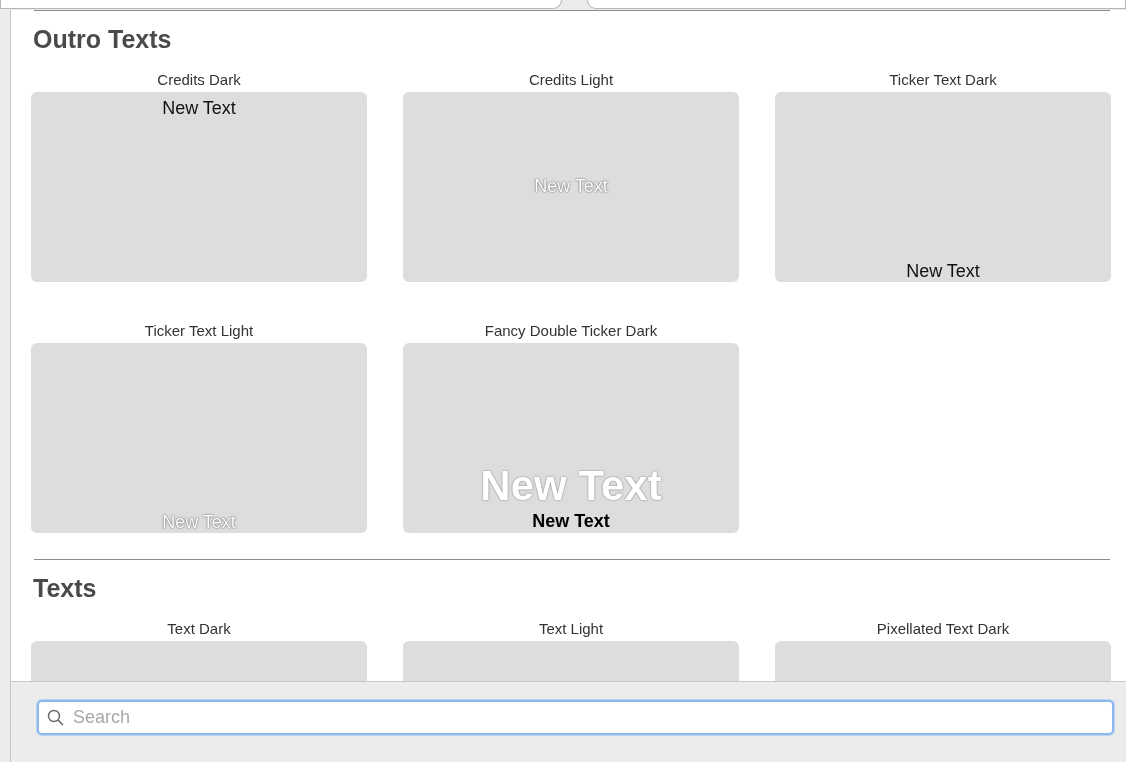  I want to click on template-title: Fancy Double Ticker Dark, so click(571, 331).